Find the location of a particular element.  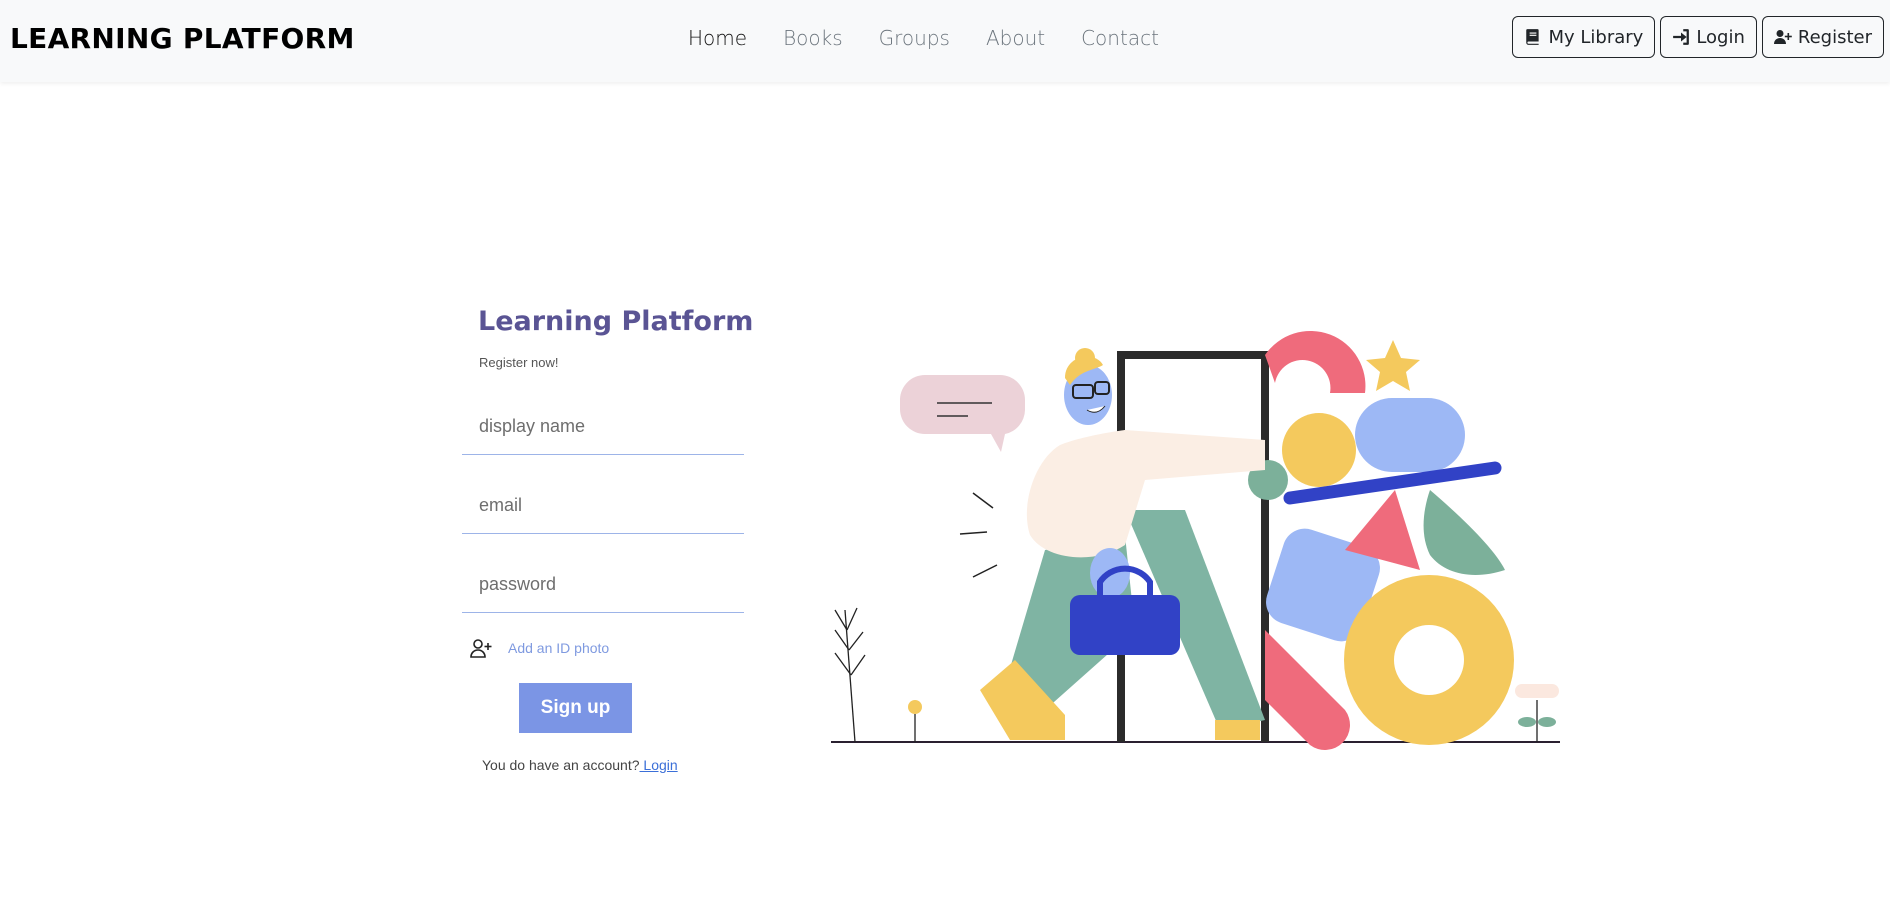

display-name-input is located at coordinates (603, 426).